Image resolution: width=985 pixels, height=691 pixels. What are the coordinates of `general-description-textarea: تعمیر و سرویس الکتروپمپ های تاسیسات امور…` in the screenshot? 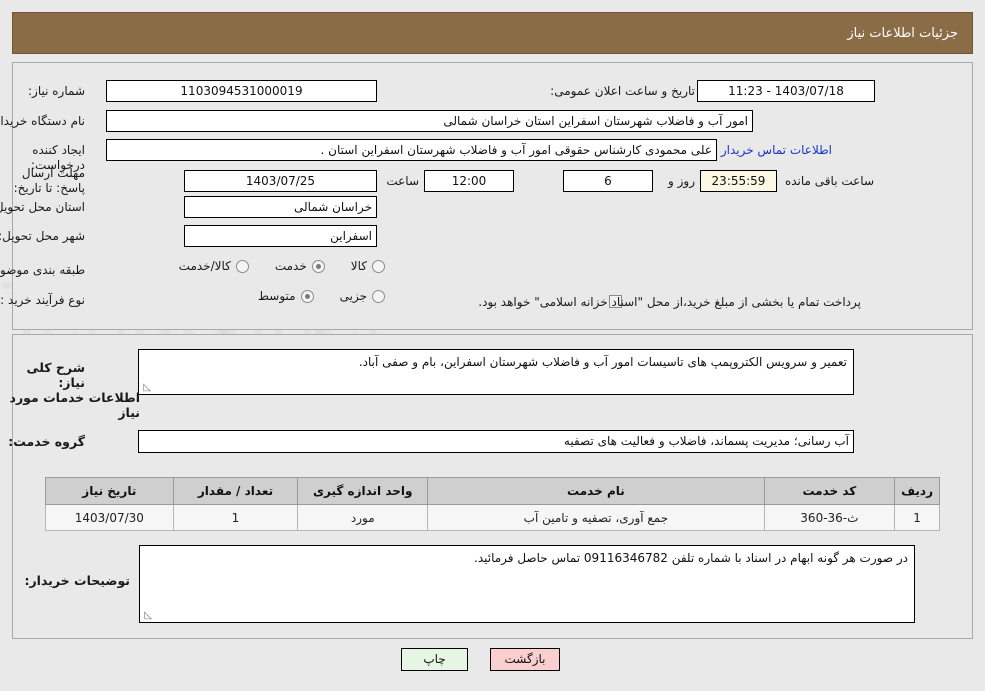 It's located at (496, 372).